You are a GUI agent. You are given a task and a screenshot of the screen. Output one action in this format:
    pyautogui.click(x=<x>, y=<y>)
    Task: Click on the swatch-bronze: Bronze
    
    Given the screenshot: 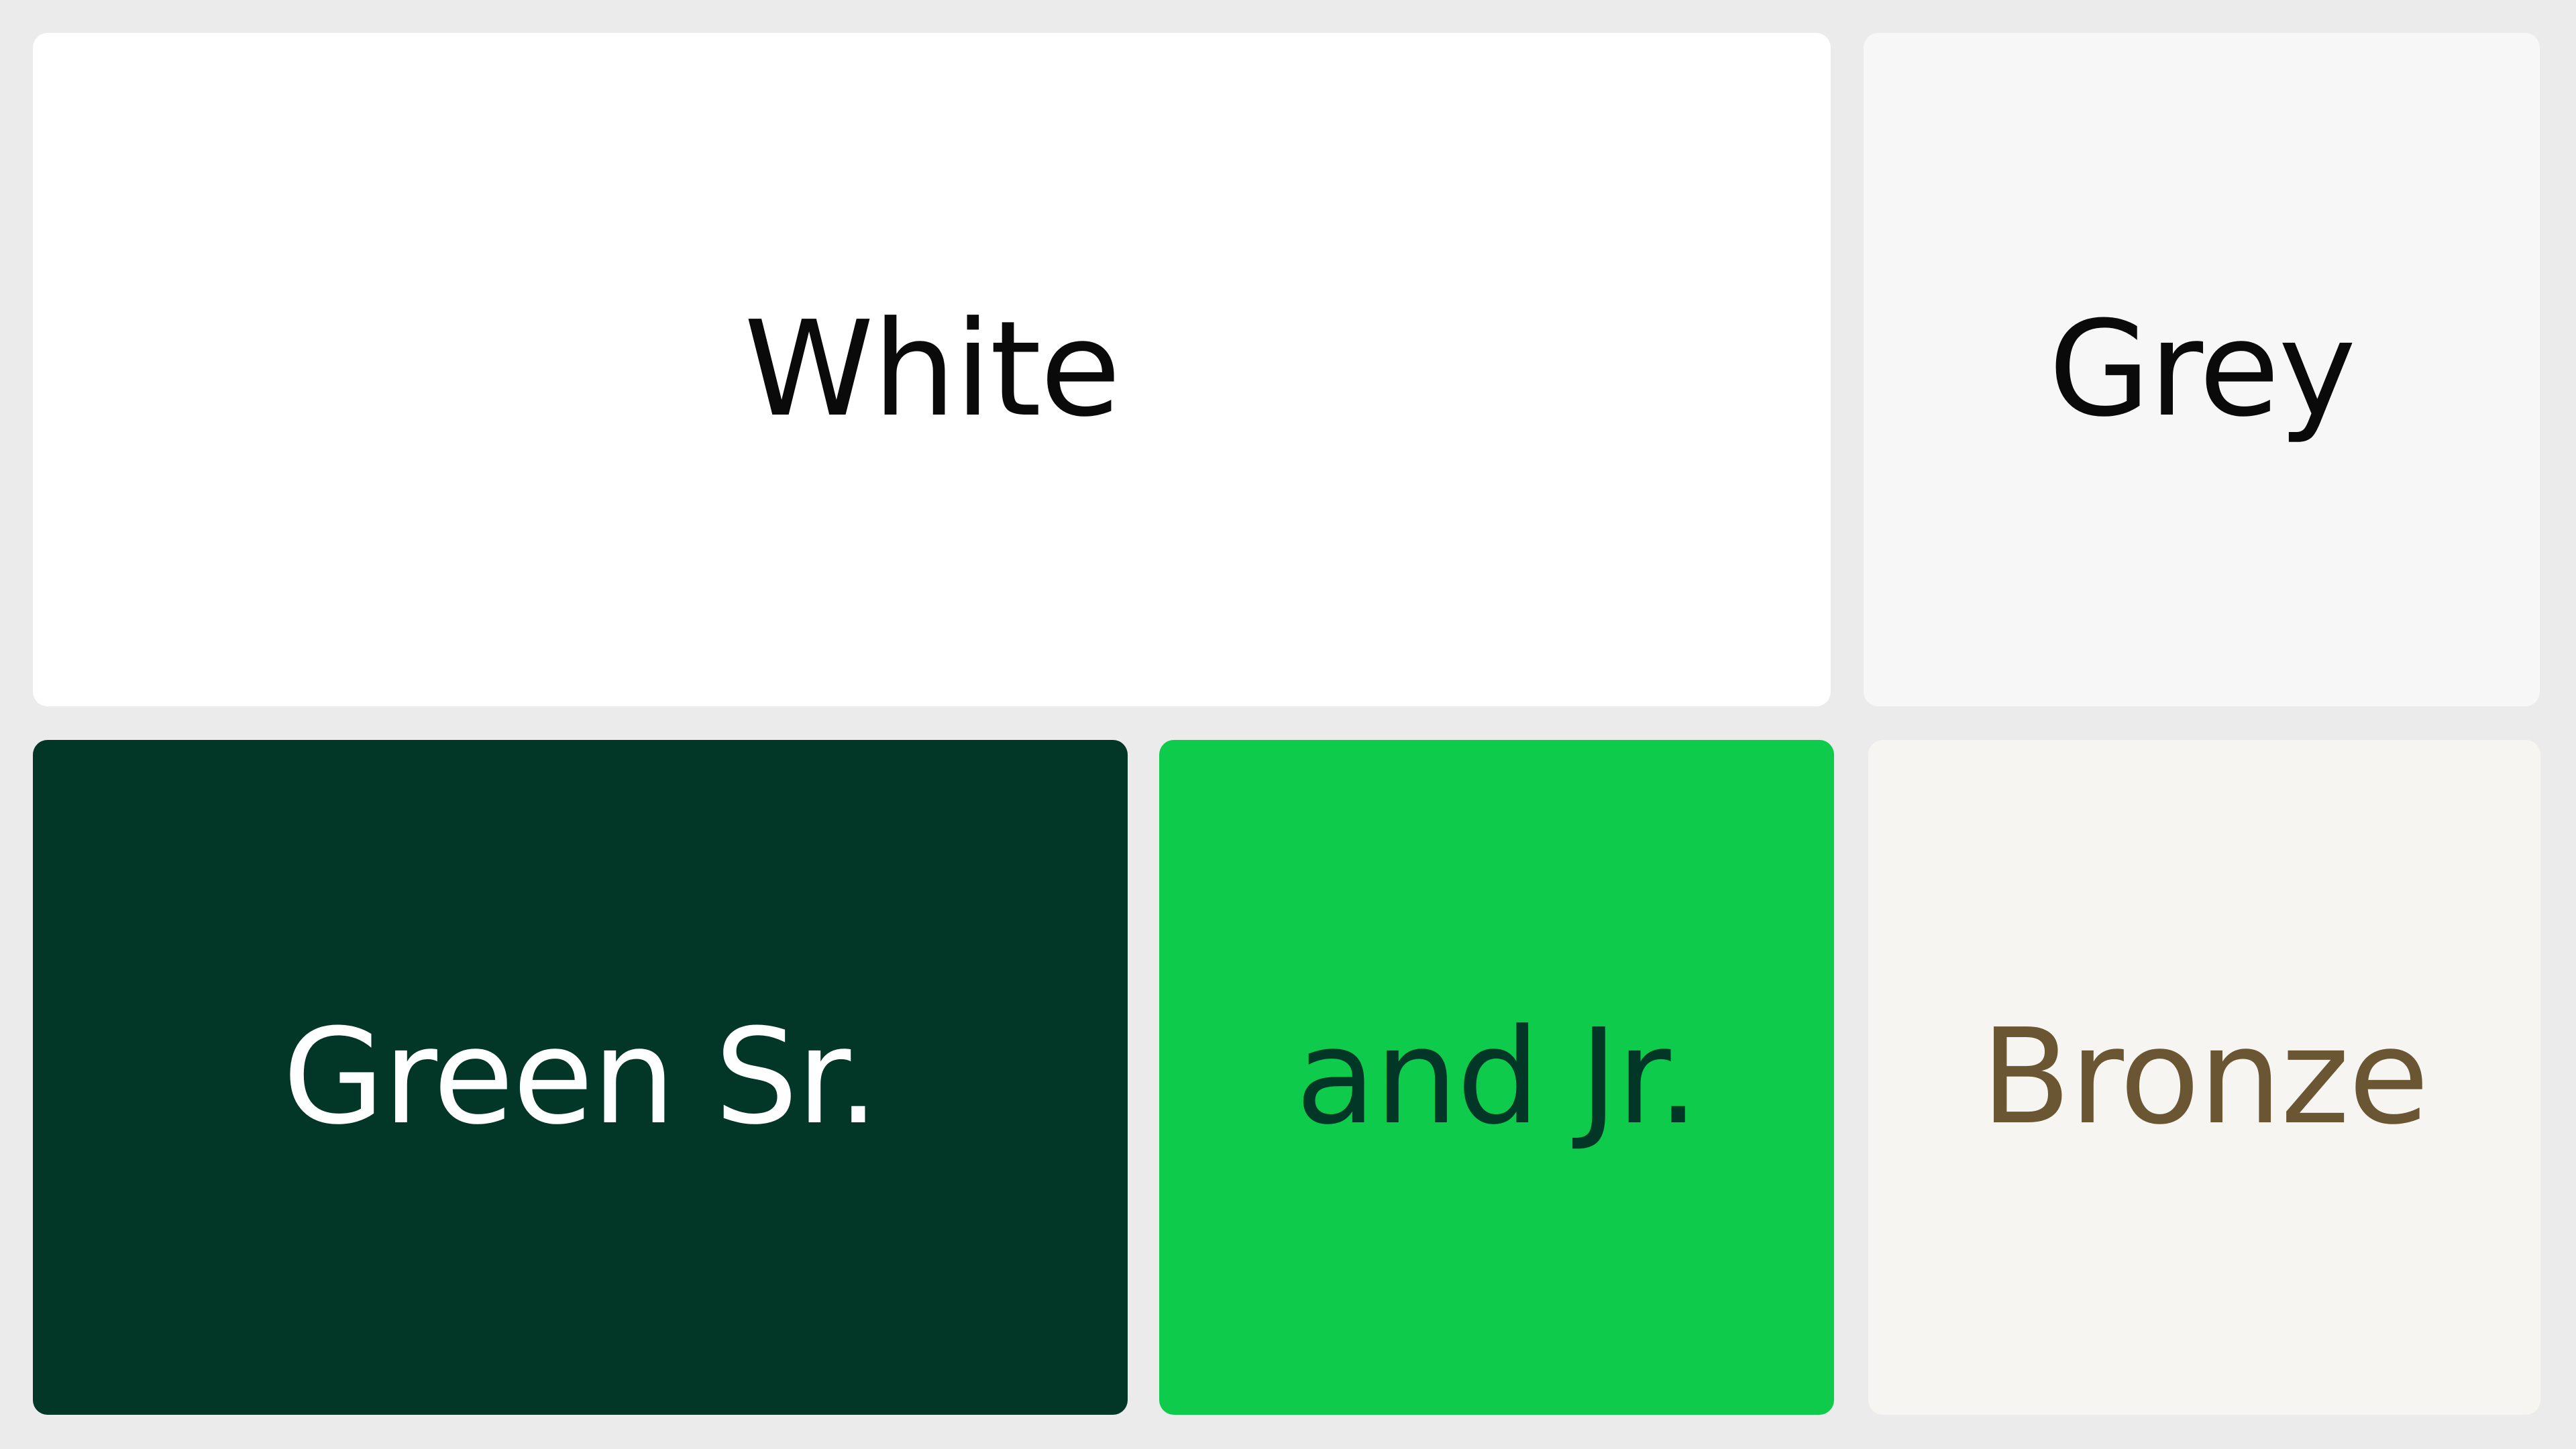 What is the action you would take?
    pyautogui.click(x=2204, y=1077)
    